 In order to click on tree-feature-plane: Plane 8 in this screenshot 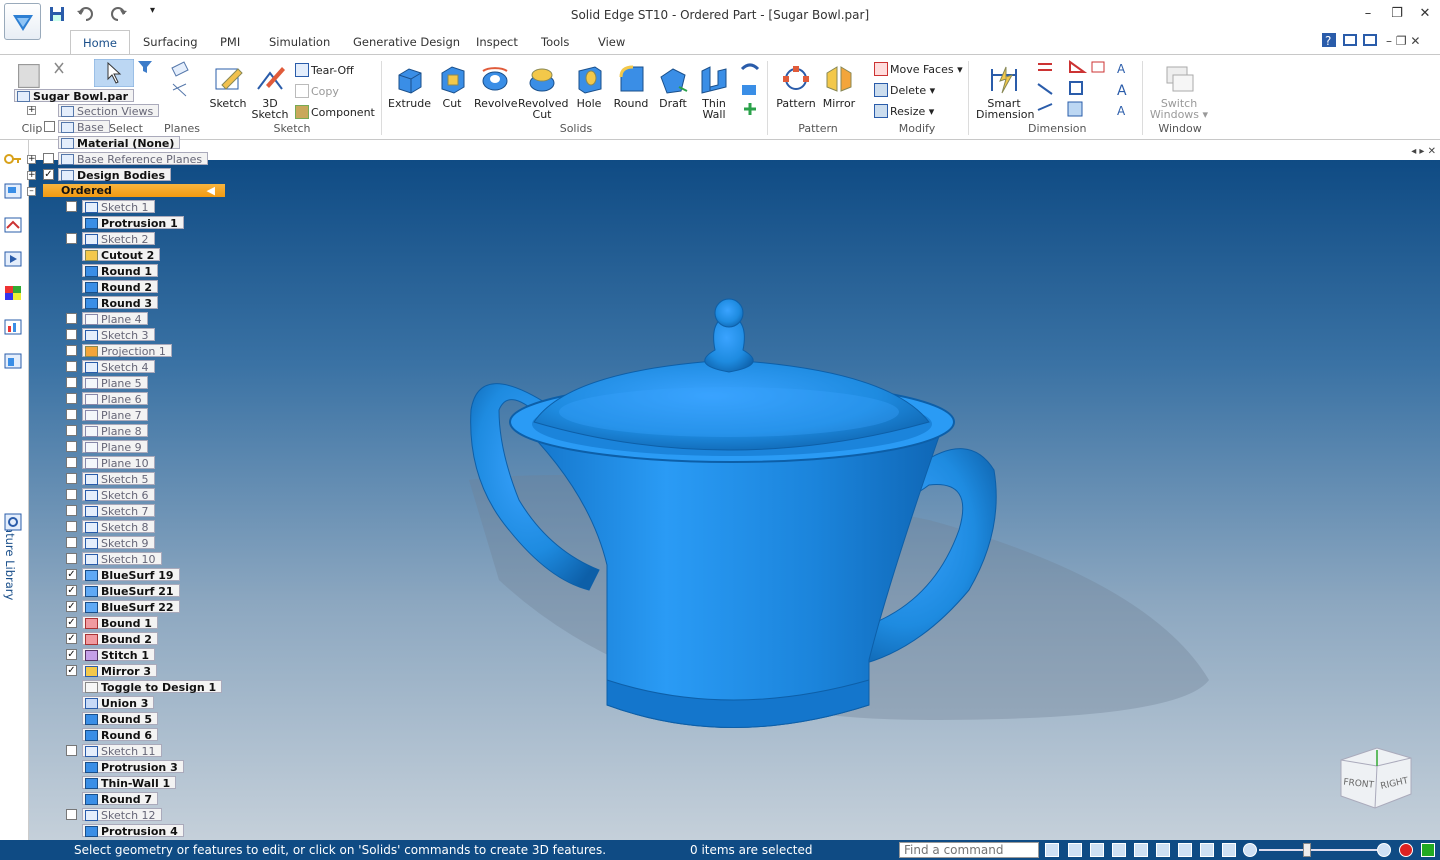, I will do `click(115, 431)`.